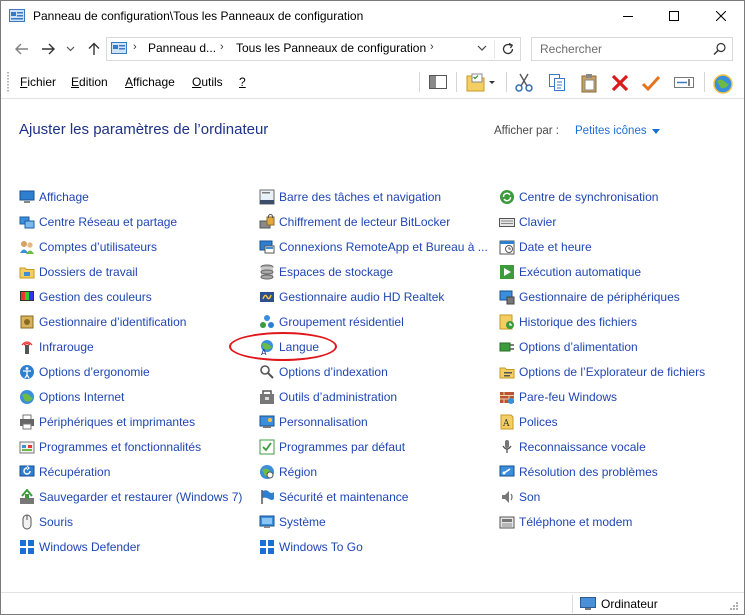  I want to click on homegroup-icon, so click(267, 321).